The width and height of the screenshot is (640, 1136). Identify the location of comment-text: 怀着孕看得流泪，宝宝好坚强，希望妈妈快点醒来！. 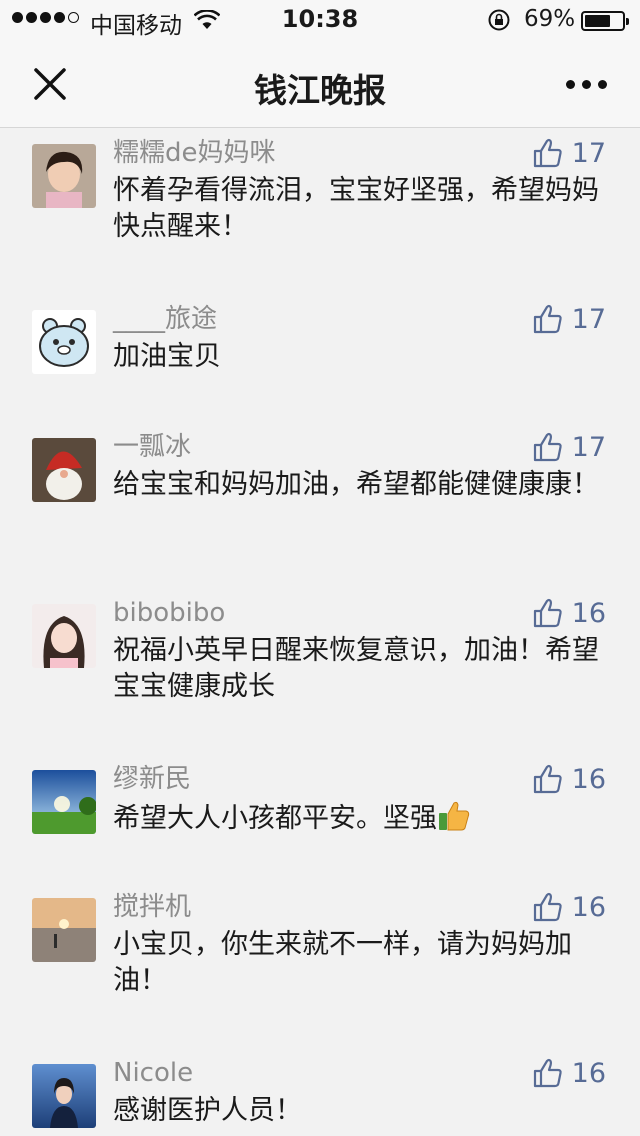
(356, 209).